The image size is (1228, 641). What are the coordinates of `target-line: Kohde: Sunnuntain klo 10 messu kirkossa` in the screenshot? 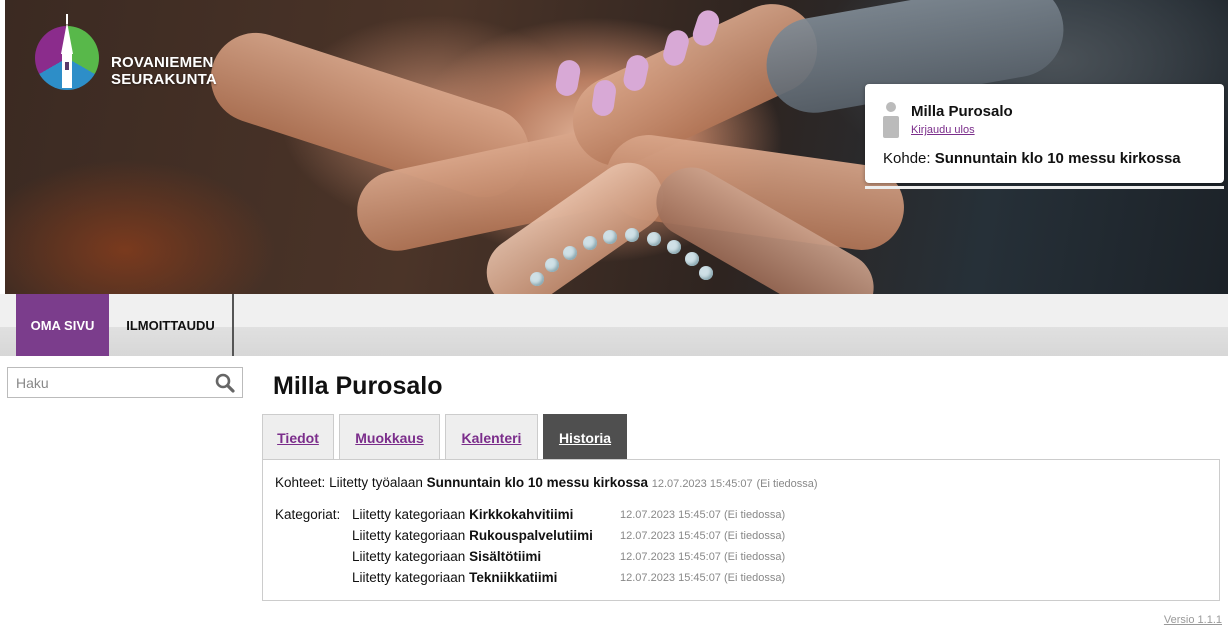 It's located at (1032, 158).